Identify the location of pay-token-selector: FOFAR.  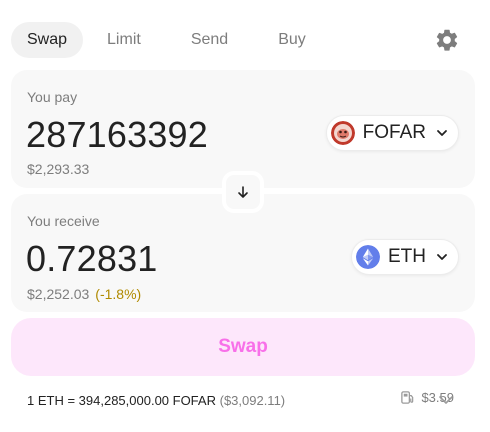
(392, 133).